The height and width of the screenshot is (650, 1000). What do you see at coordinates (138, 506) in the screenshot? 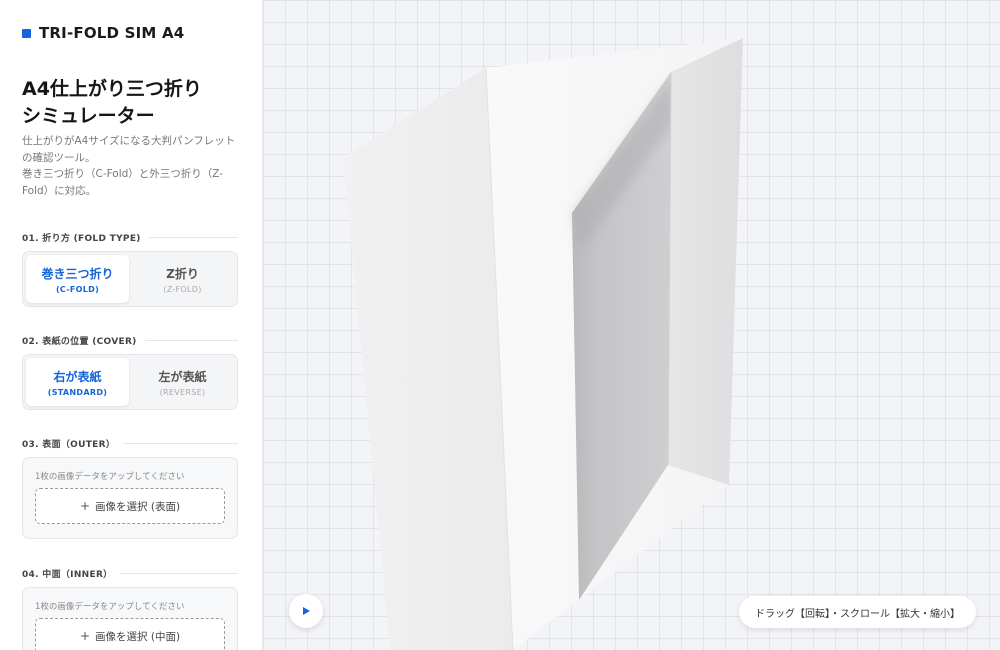
I see `outer-upload-button-label: 画像を選択 (表面)` at bounding box center [138, 506].